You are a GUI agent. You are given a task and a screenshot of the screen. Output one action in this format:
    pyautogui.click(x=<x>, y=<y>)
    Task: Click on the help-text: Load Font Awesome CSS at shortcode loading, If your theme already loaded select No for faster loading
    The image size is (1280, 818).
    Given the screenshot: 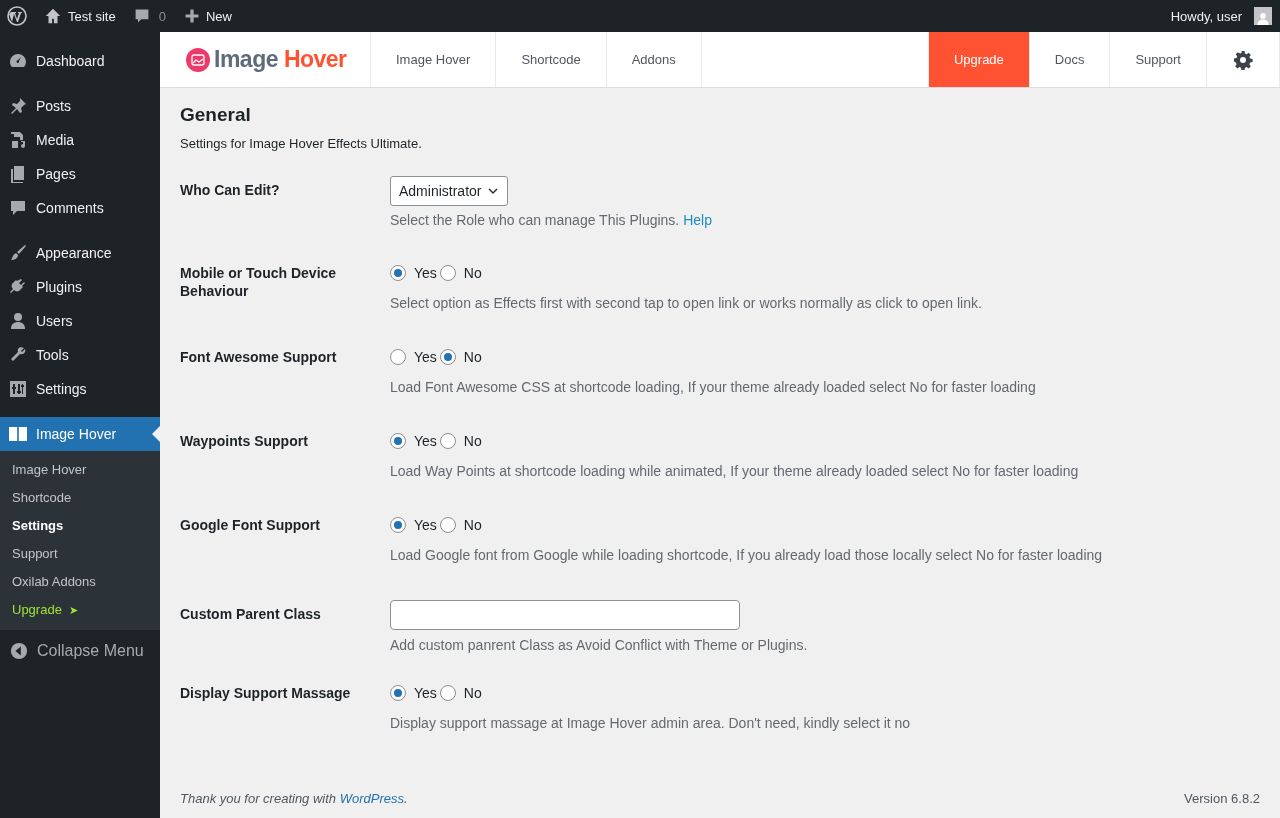 What is the action you would take?
    pyautogui.click(x=713, y=387)
    